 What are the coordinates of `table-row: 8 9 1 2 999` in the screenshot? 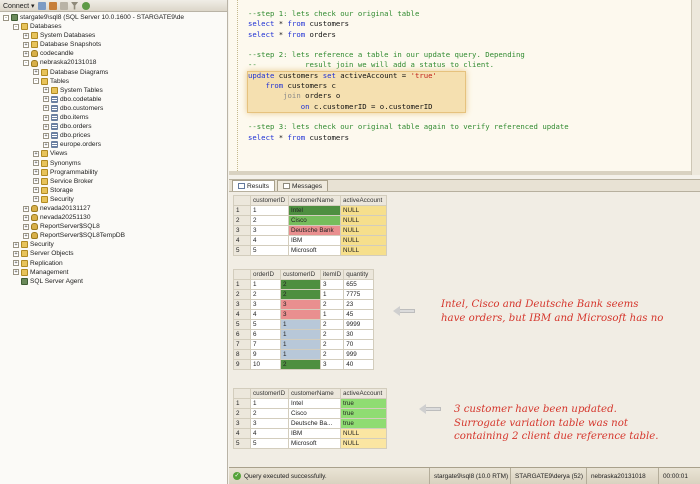 It's located at (304, 354).